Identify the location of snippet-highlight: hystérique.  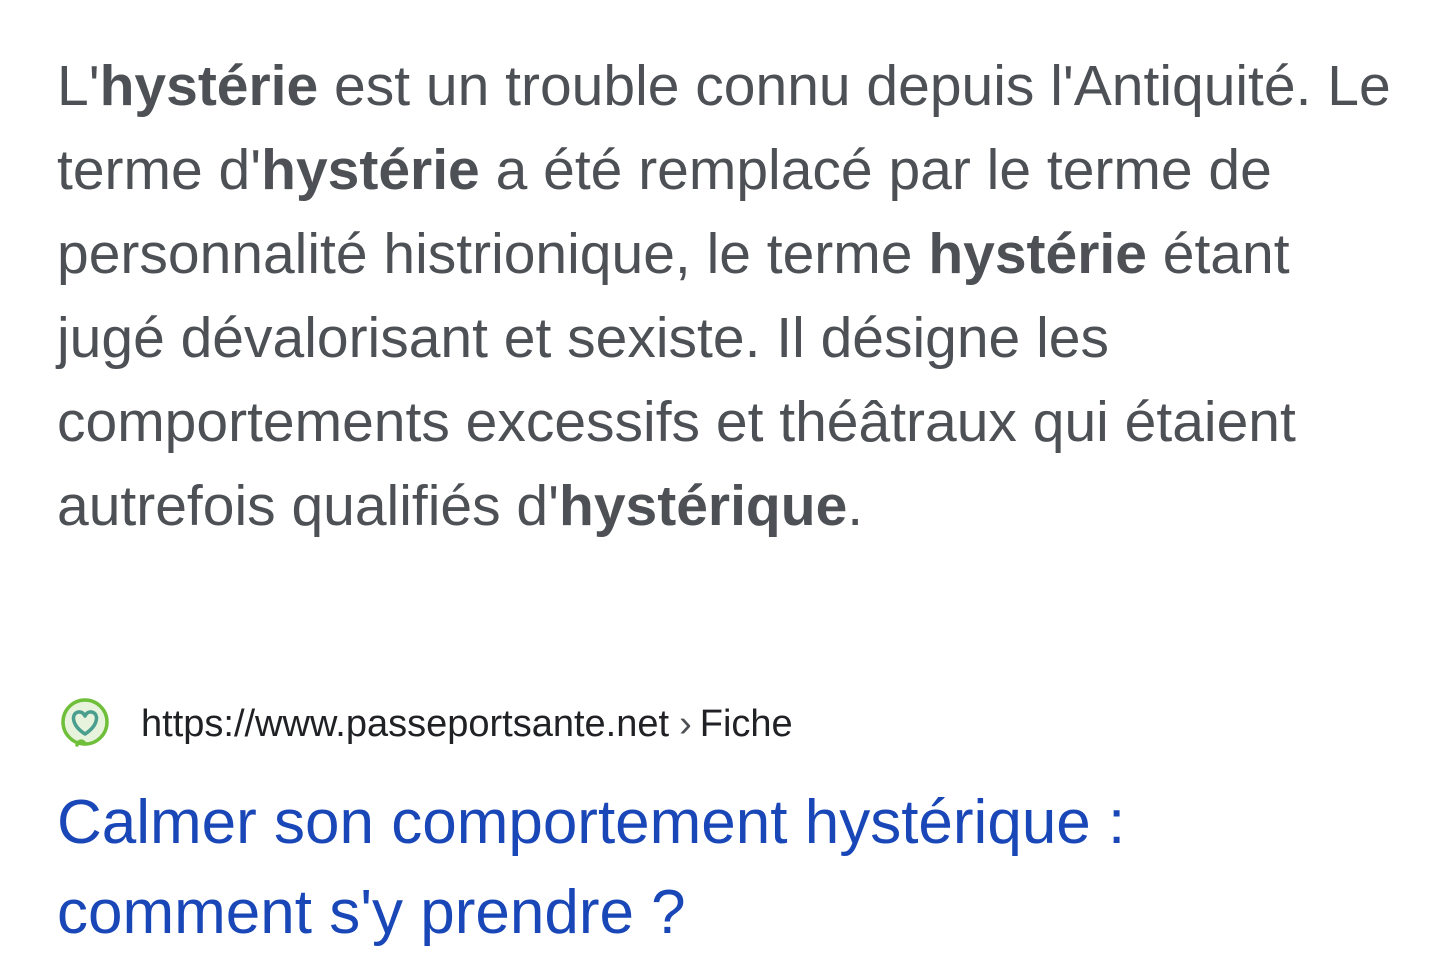
(703, 506).